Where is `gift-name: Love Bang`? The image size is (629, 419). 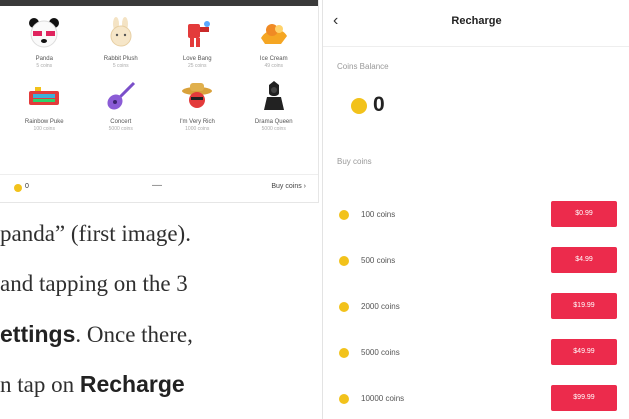 gift-name: Love Bang is located at coordinates (197, 59).